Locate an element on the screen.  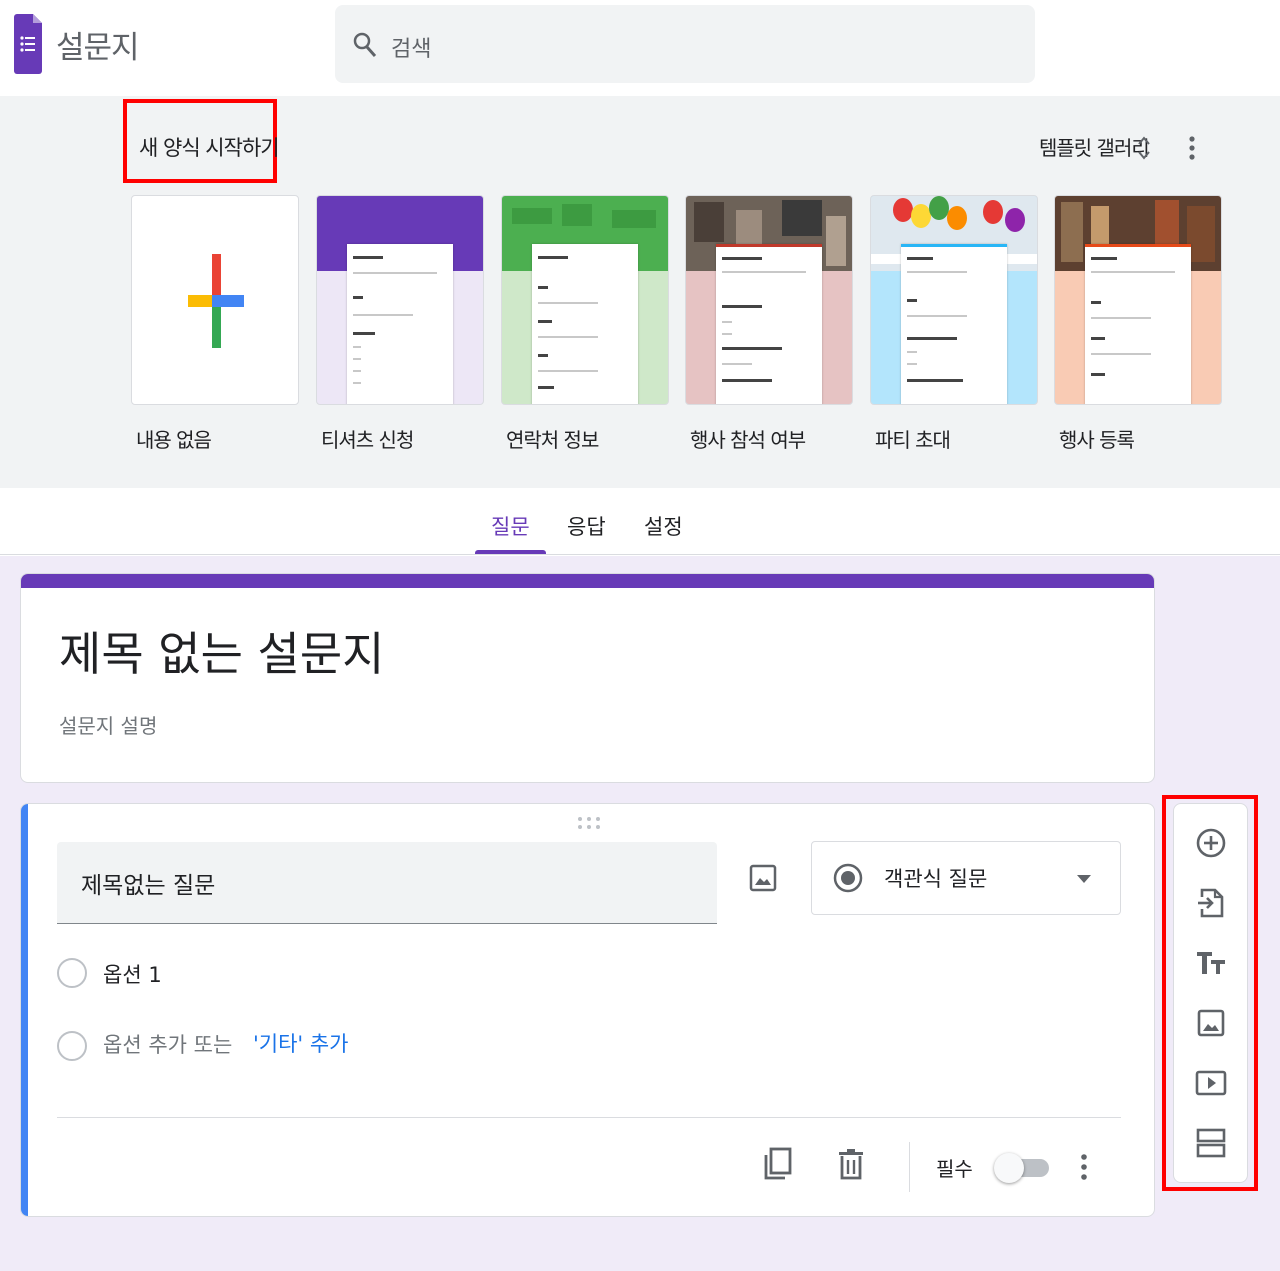
unfold-icon is located at coordinates (1144, 148).